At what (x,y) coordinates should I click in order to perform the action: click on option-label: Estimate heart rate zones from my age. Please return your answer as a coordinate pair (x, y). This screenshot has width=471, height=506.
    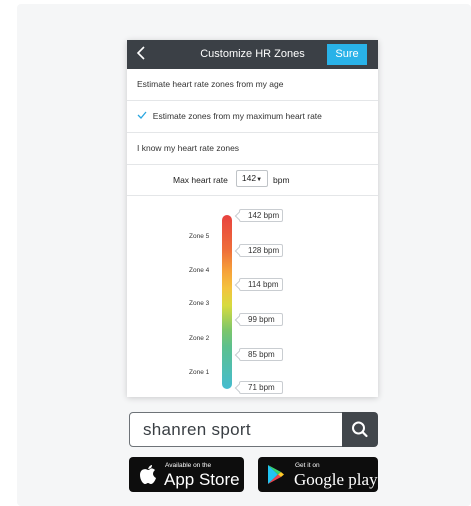
    Looking at the image, I should click on (210, 84).